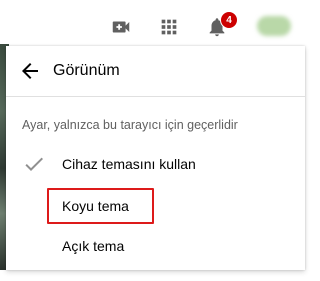  I want to click on highlight-annotation-box, so click(100, 206).